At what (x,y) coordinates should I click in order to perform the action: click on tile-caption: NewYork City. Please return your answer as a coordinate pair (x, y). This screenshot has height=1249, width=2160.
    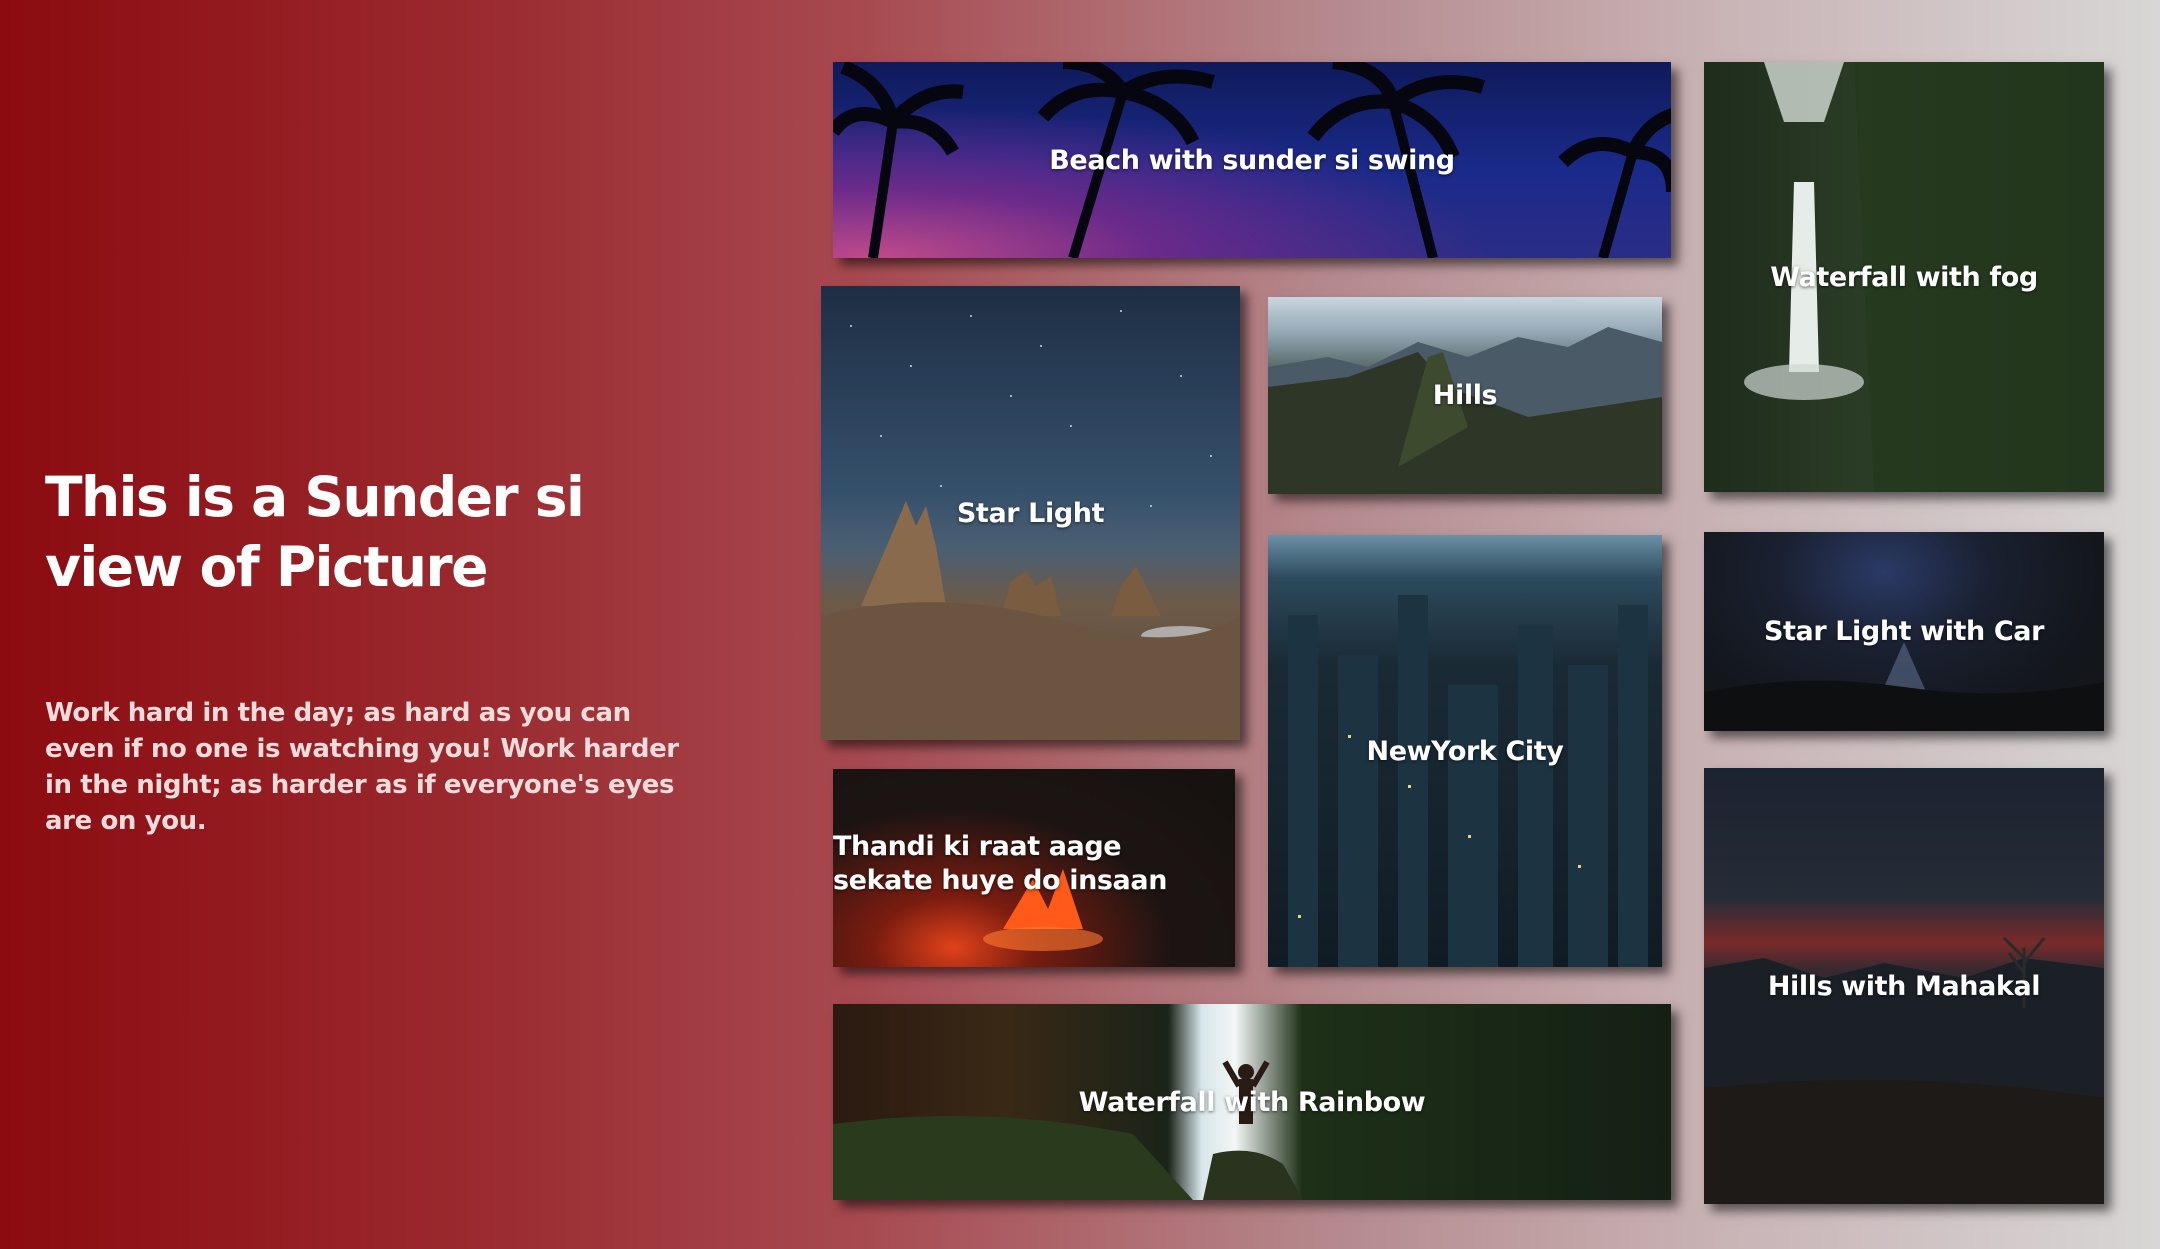
    Looking at the image, I should click on (1465, 751).